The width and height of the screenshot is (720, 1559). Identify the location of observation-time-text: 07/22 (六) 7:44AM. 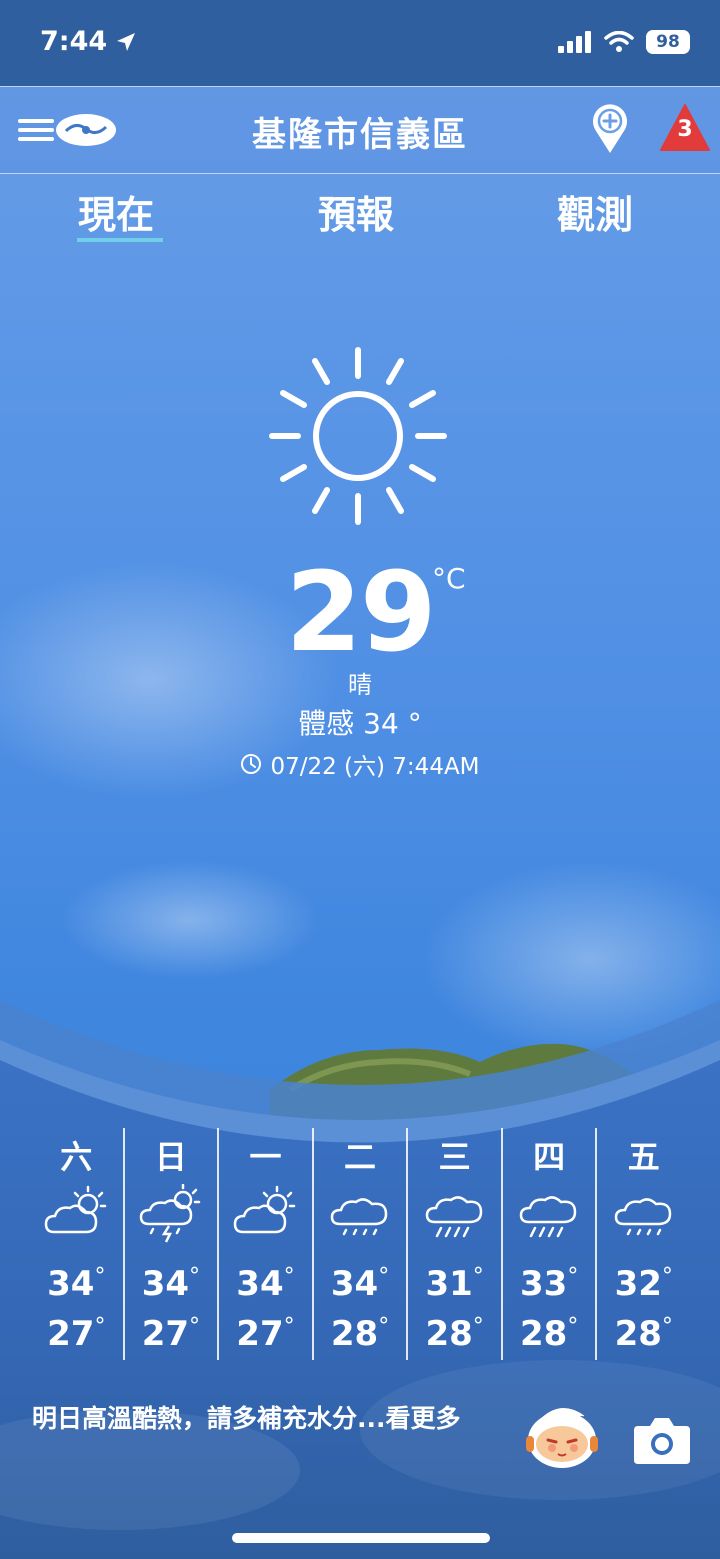
(375, 767).